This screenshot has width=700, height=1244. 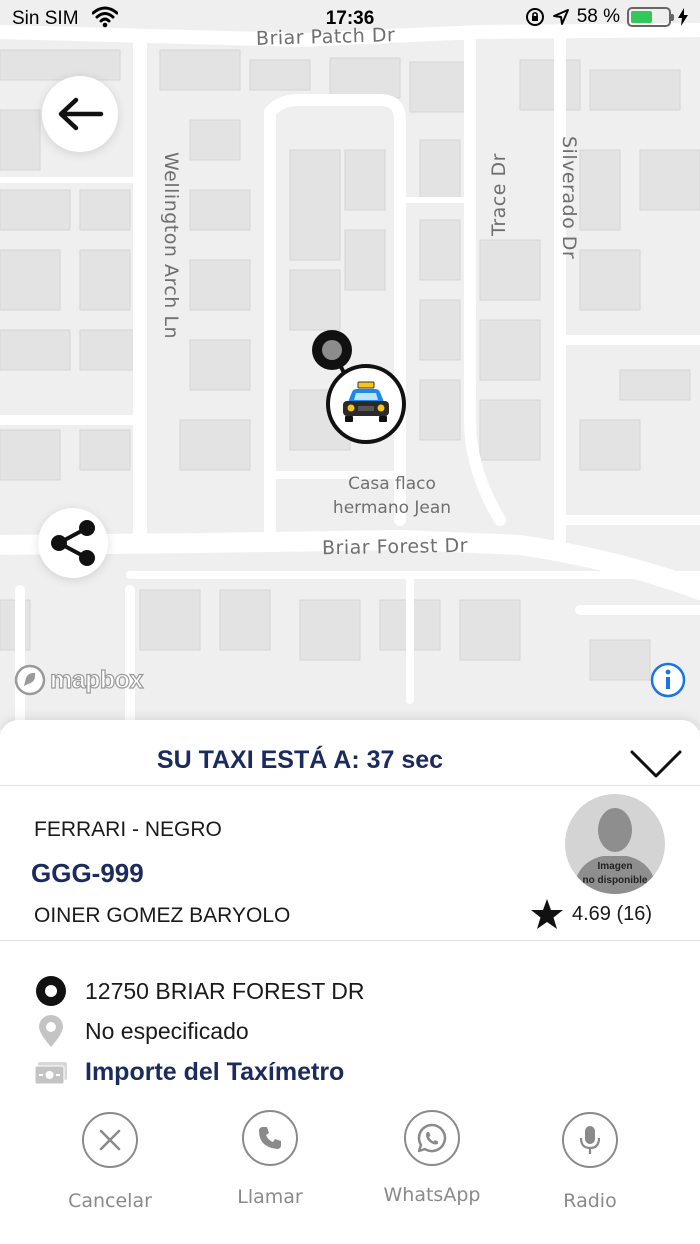 What do you see at coordinates (87, 873) in the screenshot?
I see `license-plate: GGG-999` at bounding box center [87, 873].